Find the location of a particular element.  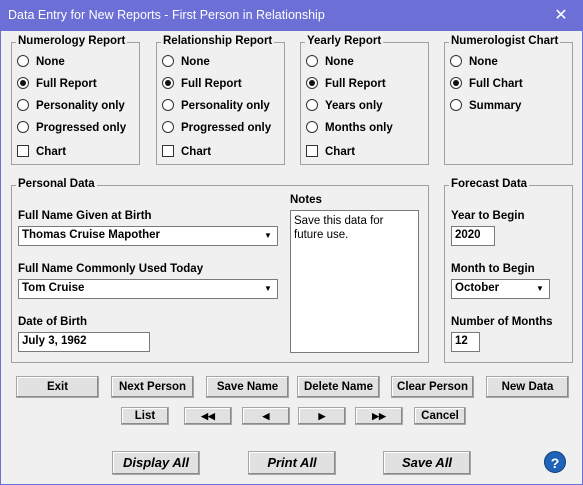

year-to-begin-input: 2020 is located at coordinates (473, 236).